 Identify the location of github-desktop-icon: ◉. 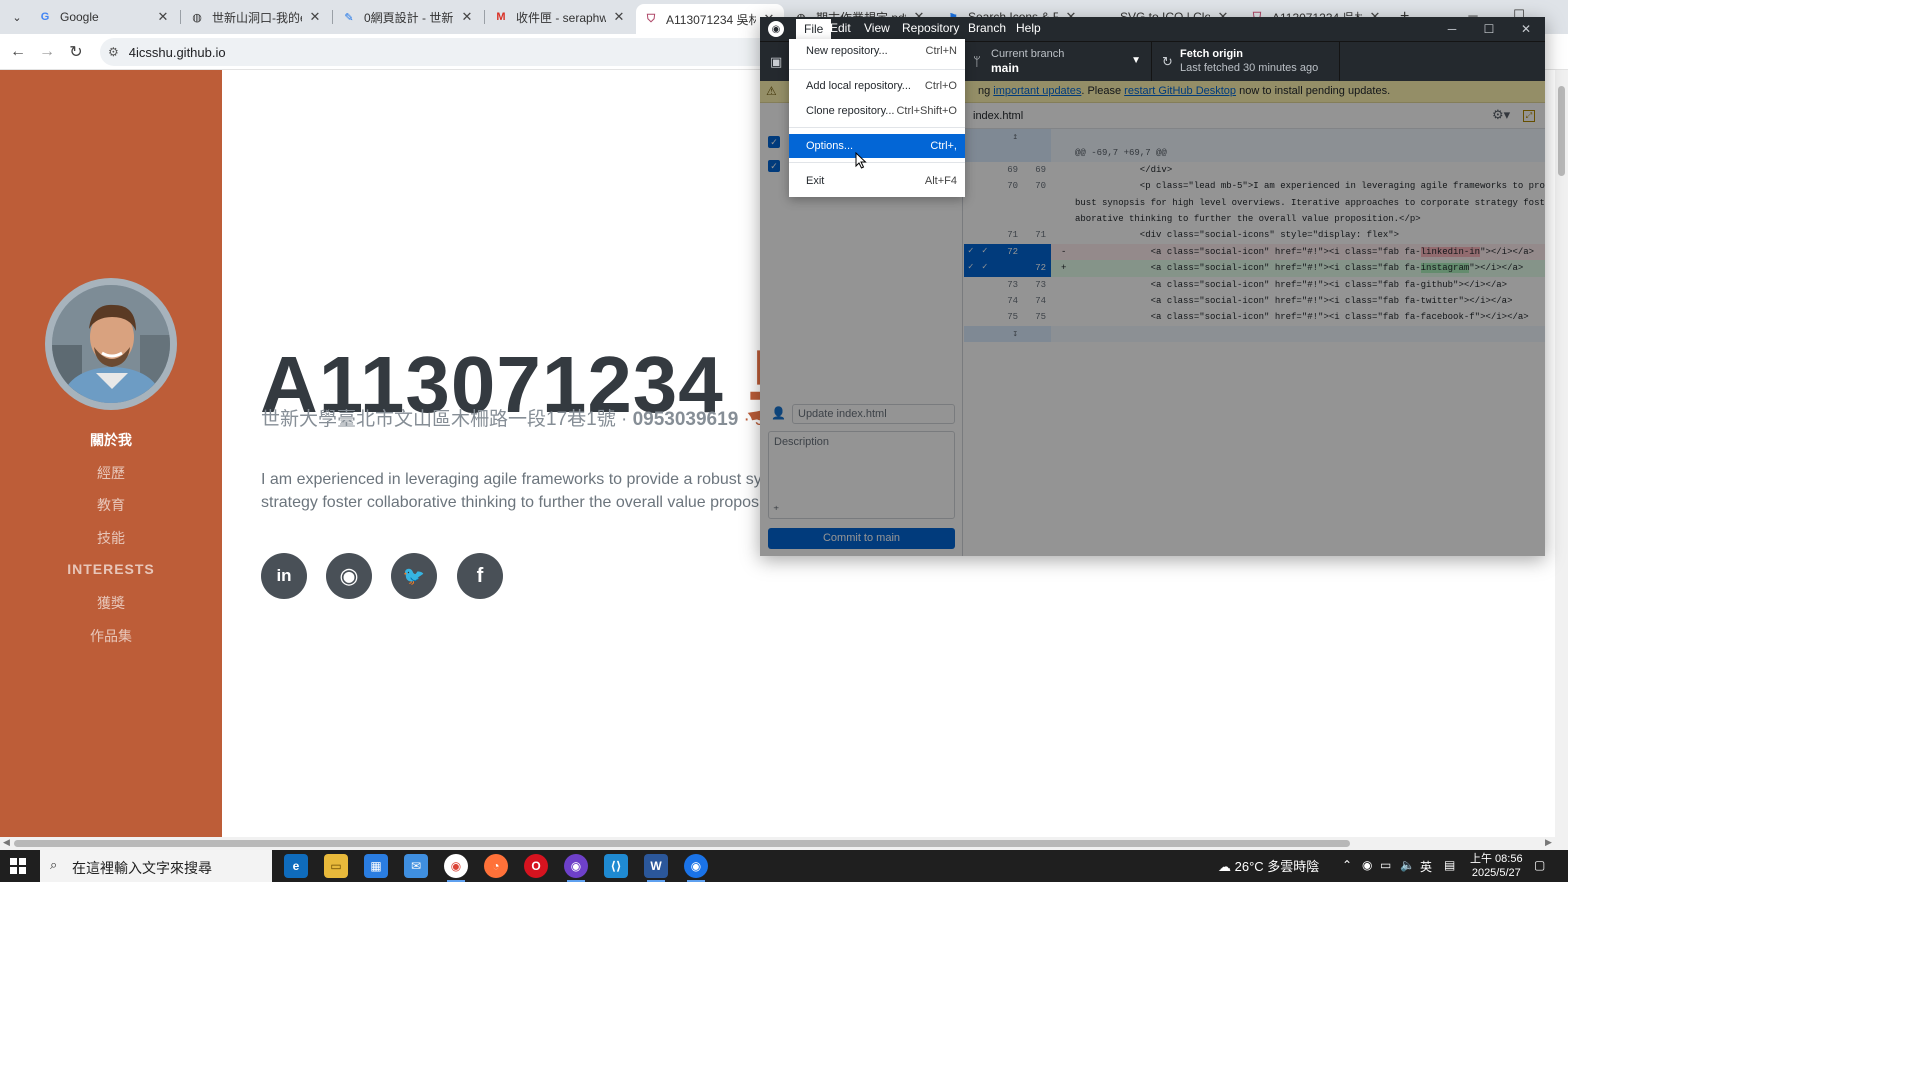
(576, 868).